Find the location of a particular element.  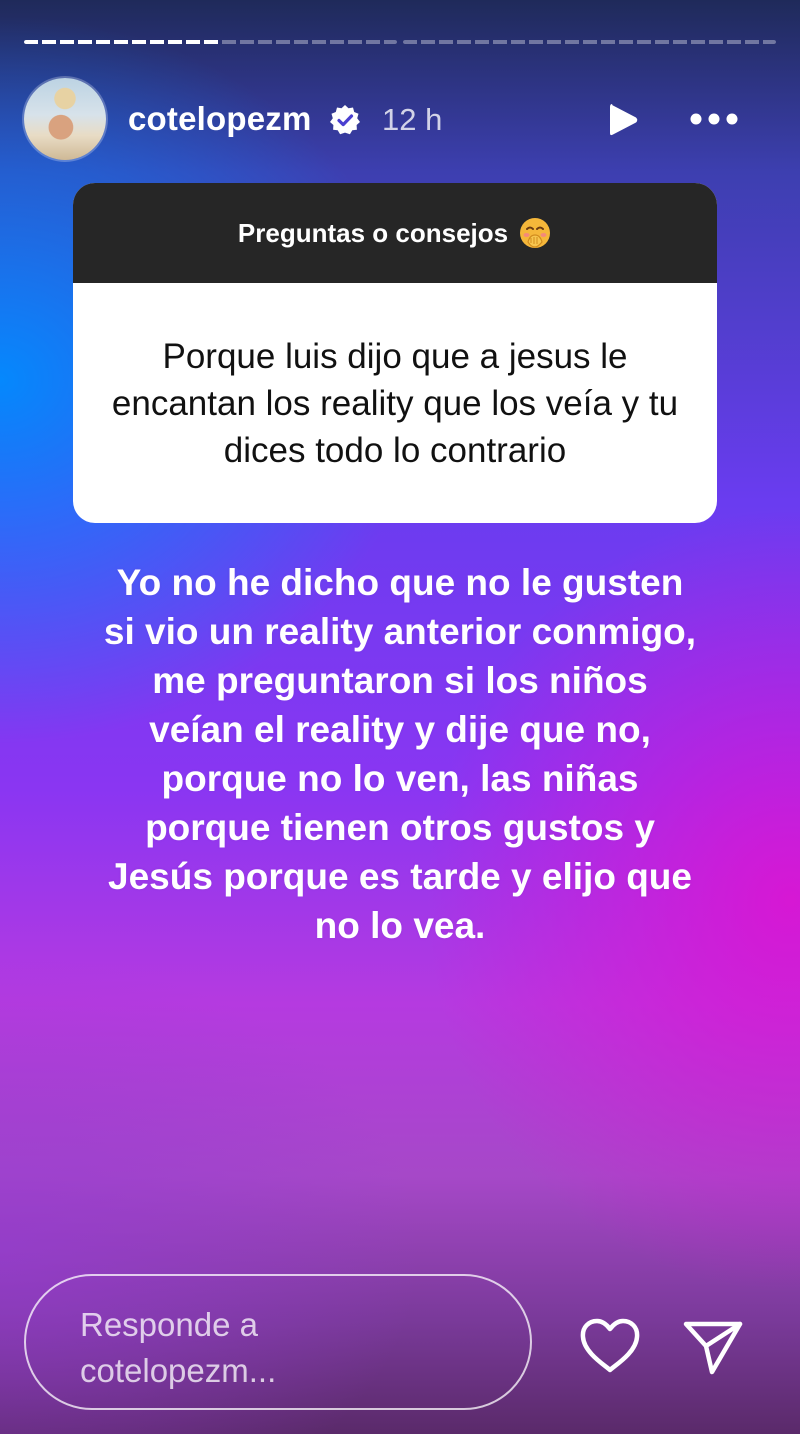

story-header: cotelopezm 12 h is located at coordinates (400, 119).